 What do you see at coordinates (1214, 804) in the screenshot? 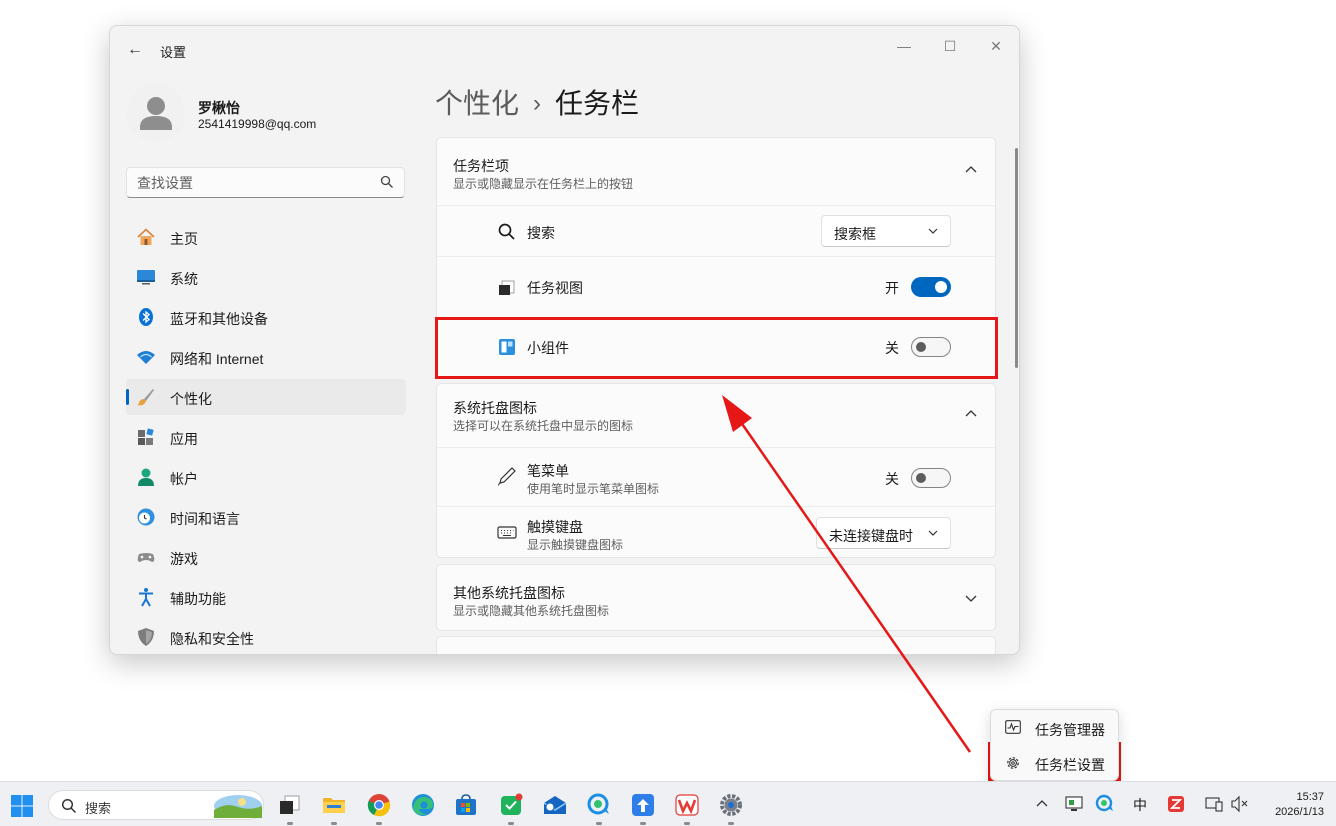
I see `network-icon` at bounding box center [1214, 804].